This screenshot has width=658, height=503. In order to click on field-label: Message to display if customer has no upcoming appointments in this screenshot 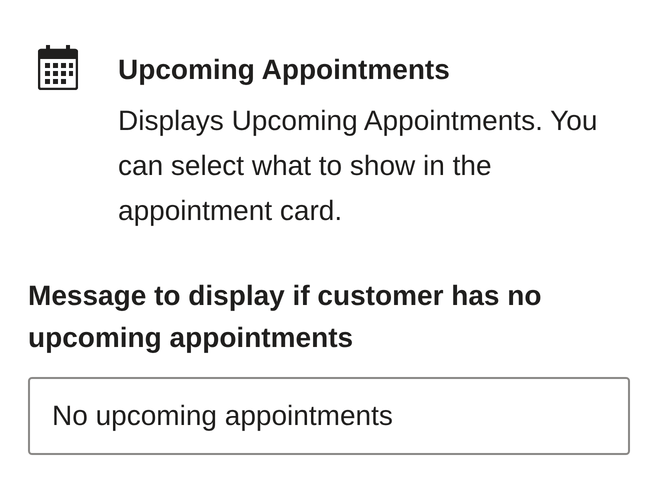, I will do `click(285, 317)`.